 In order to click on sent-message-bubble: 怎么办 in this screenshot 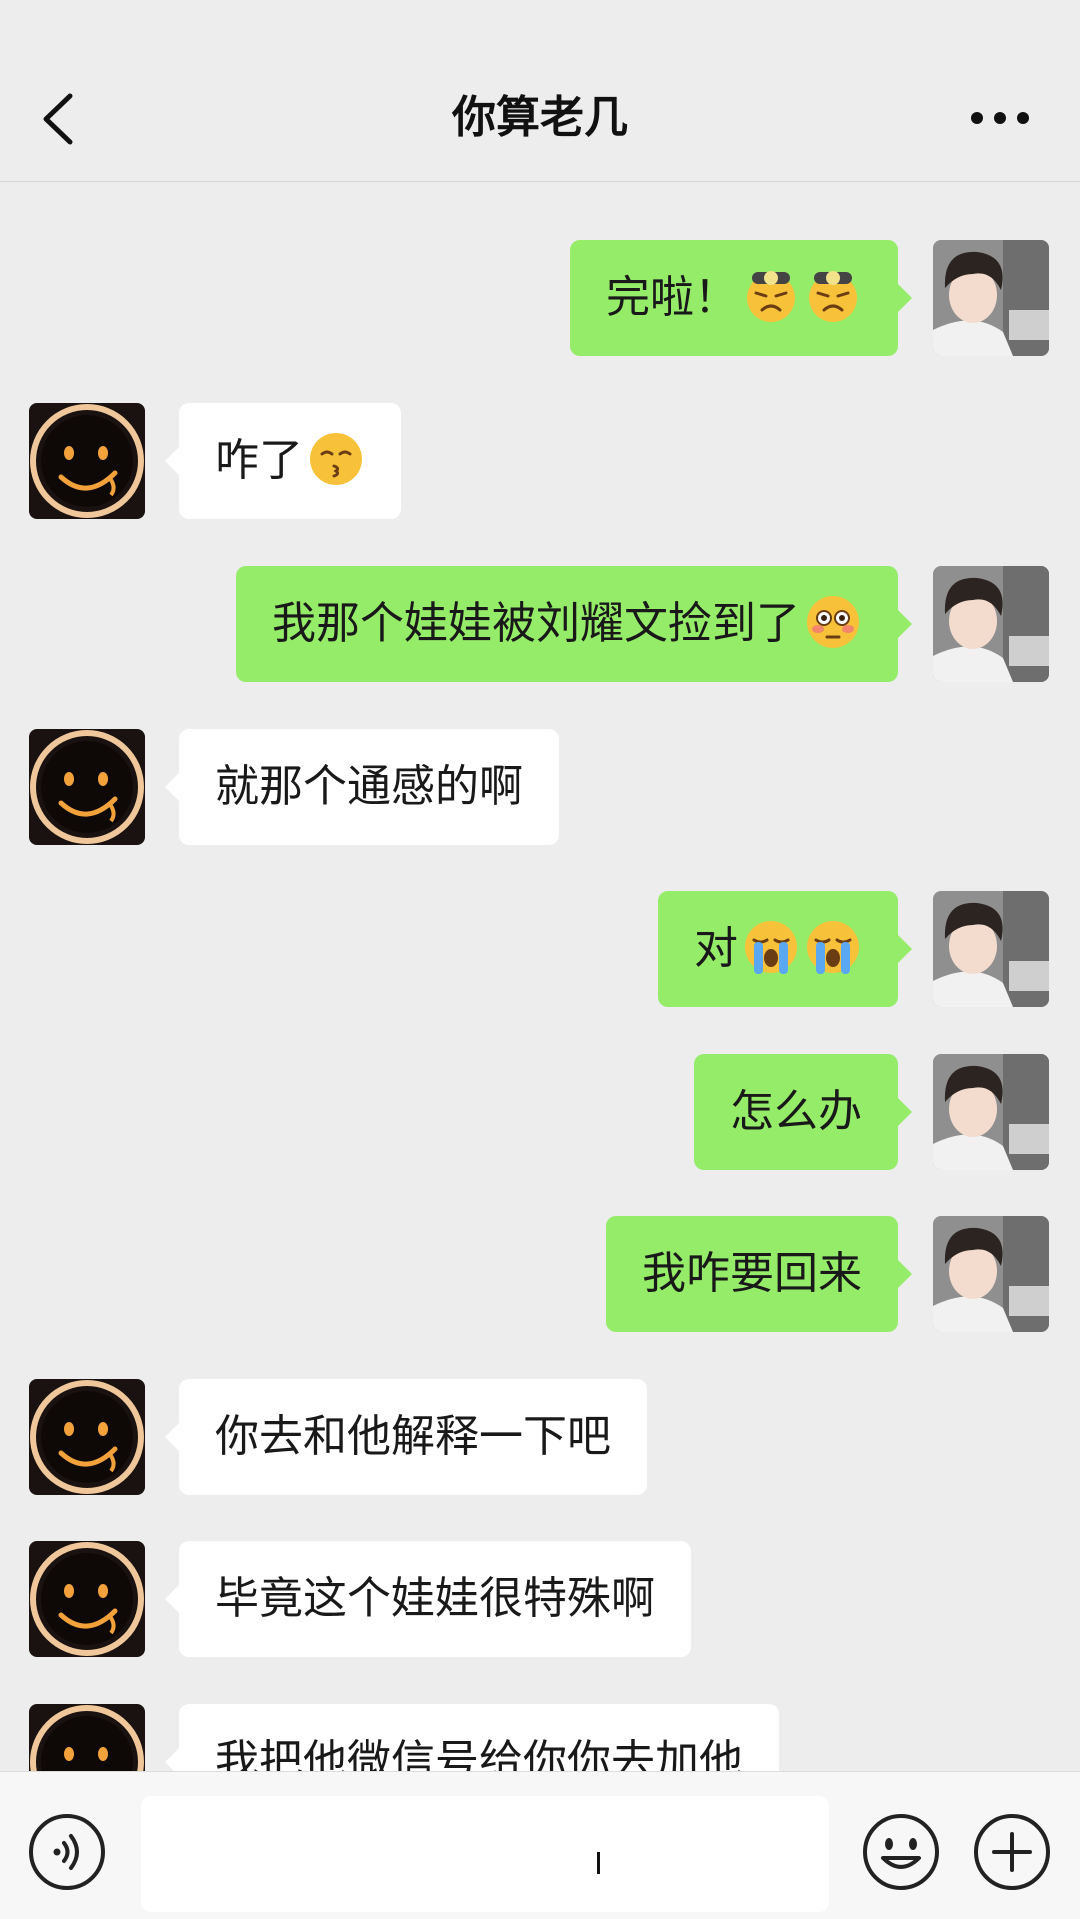, I will do `click(803, 1112)`.